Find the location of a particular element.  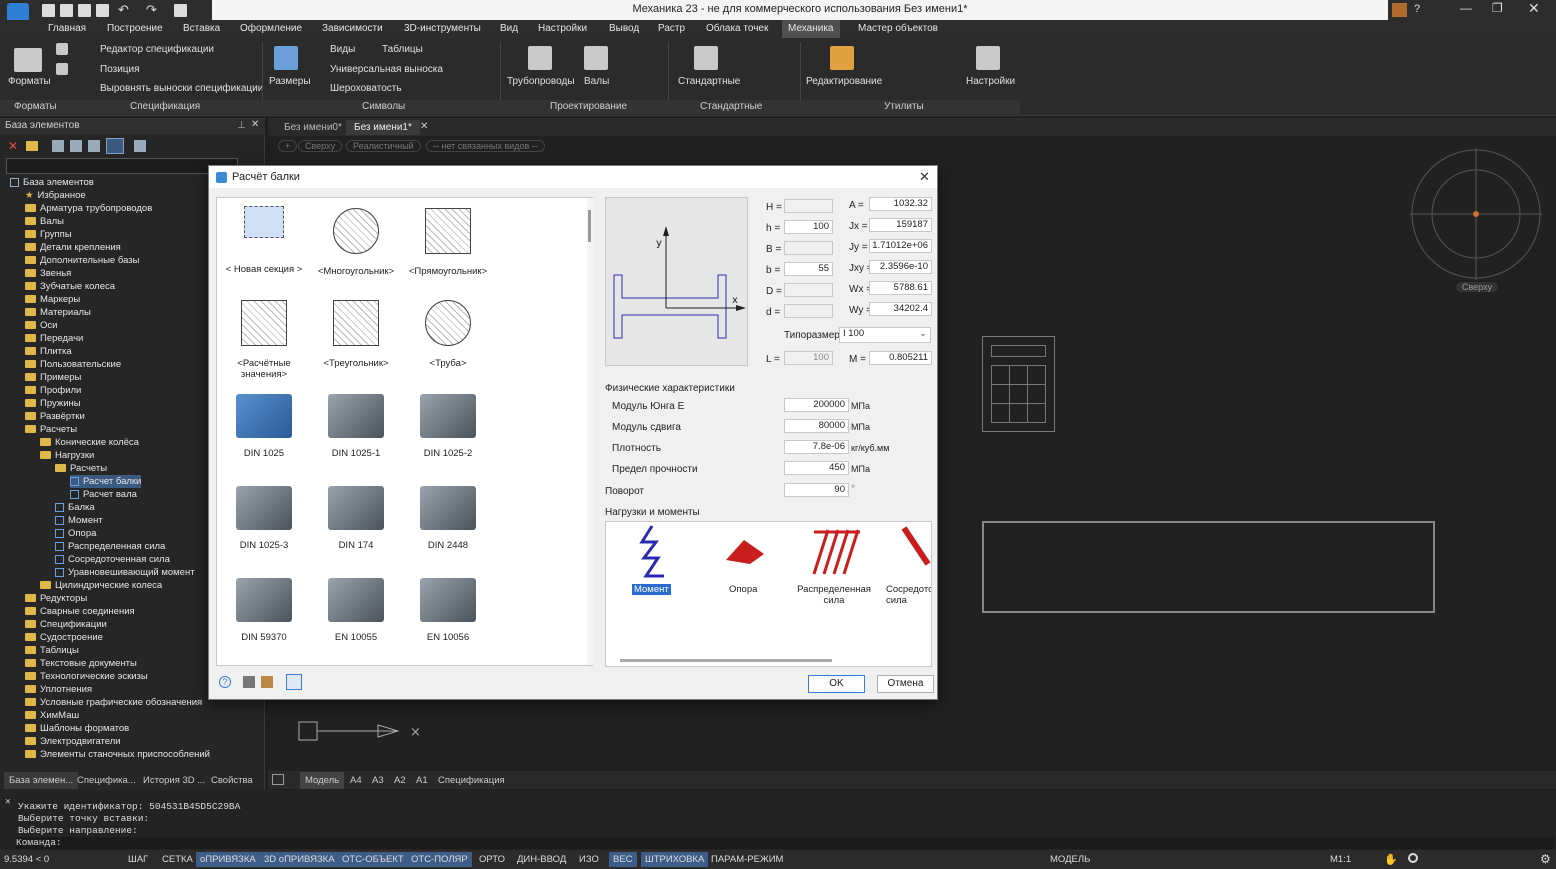

tree-item: Плитка is located at coordinates (48, 351).